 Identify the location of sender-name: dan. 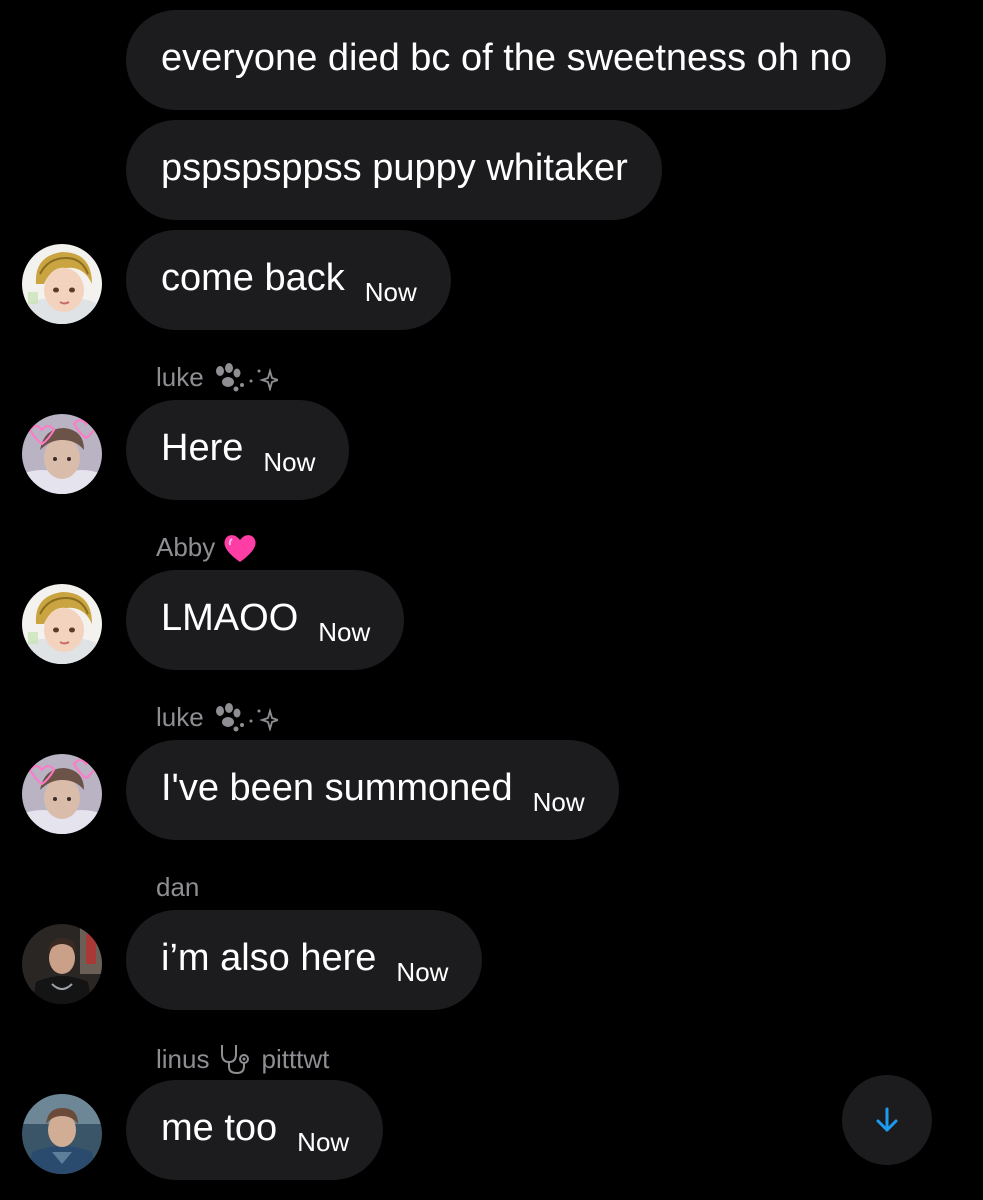
(178, 887).